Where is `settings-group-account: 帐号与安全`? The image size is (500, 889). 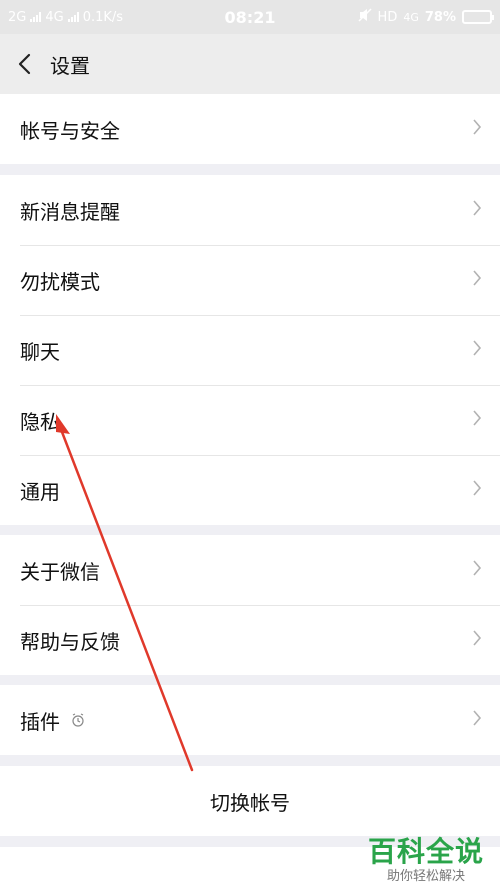
settings-group-account: 帐号与安全 is located at coordinates (250, 129).